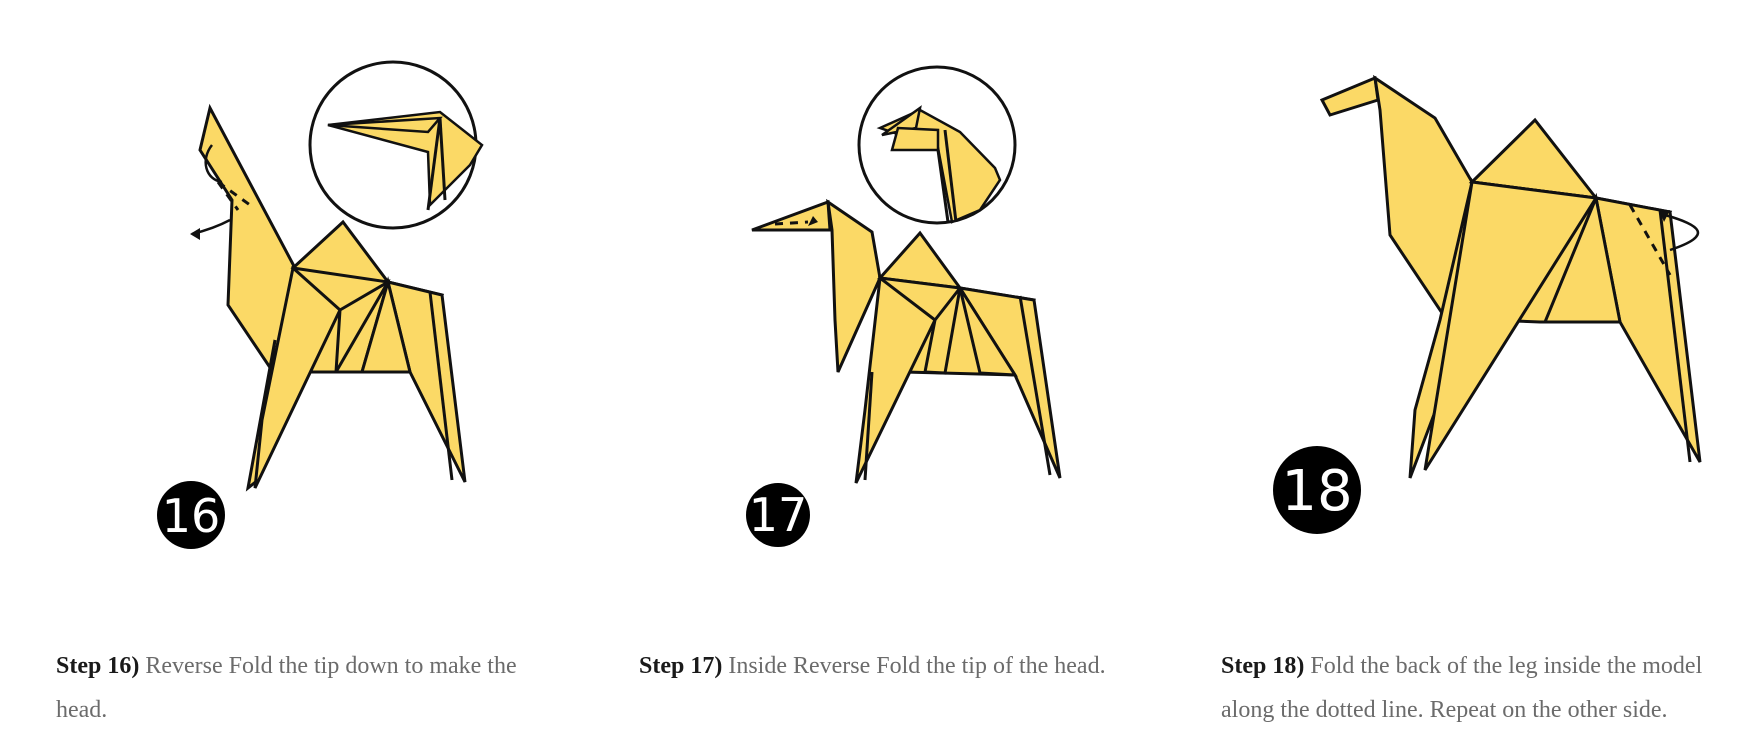 The image size is (1737, 732). What do you see at coordinates (1316, 491) in the screenshot?
I see `step-18-badge-number: 18` at bounding box center [1316, 491].